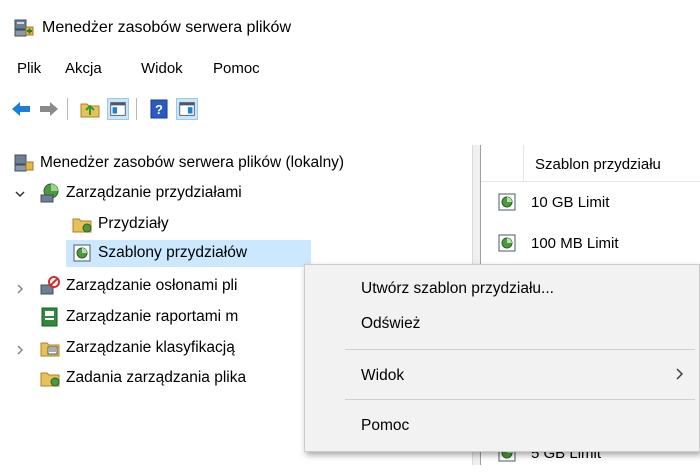 This screenshot has height=473, width=700. Describe the element at coordinates (154, 192) in the screenshot. I see `tree-item-label: Zarządzanie przydziałami` at that location.